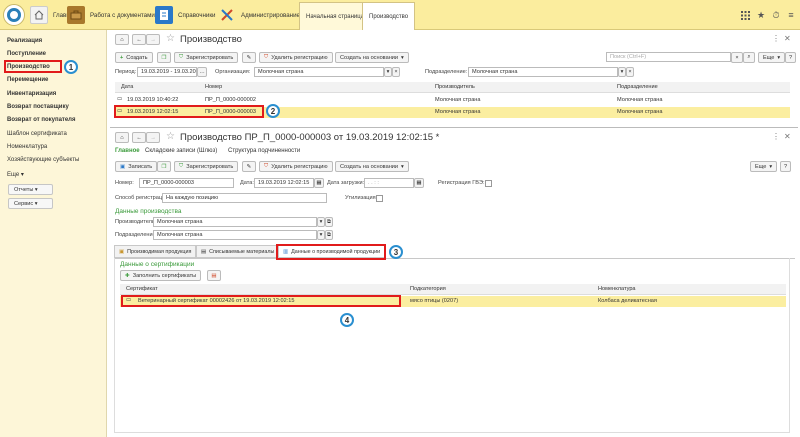 The image size is (800, 437). What do you see at coordinates (30, 203) in the screenshot?
I see `service-button: Сервис ▾` at bounding box center [30, 203].